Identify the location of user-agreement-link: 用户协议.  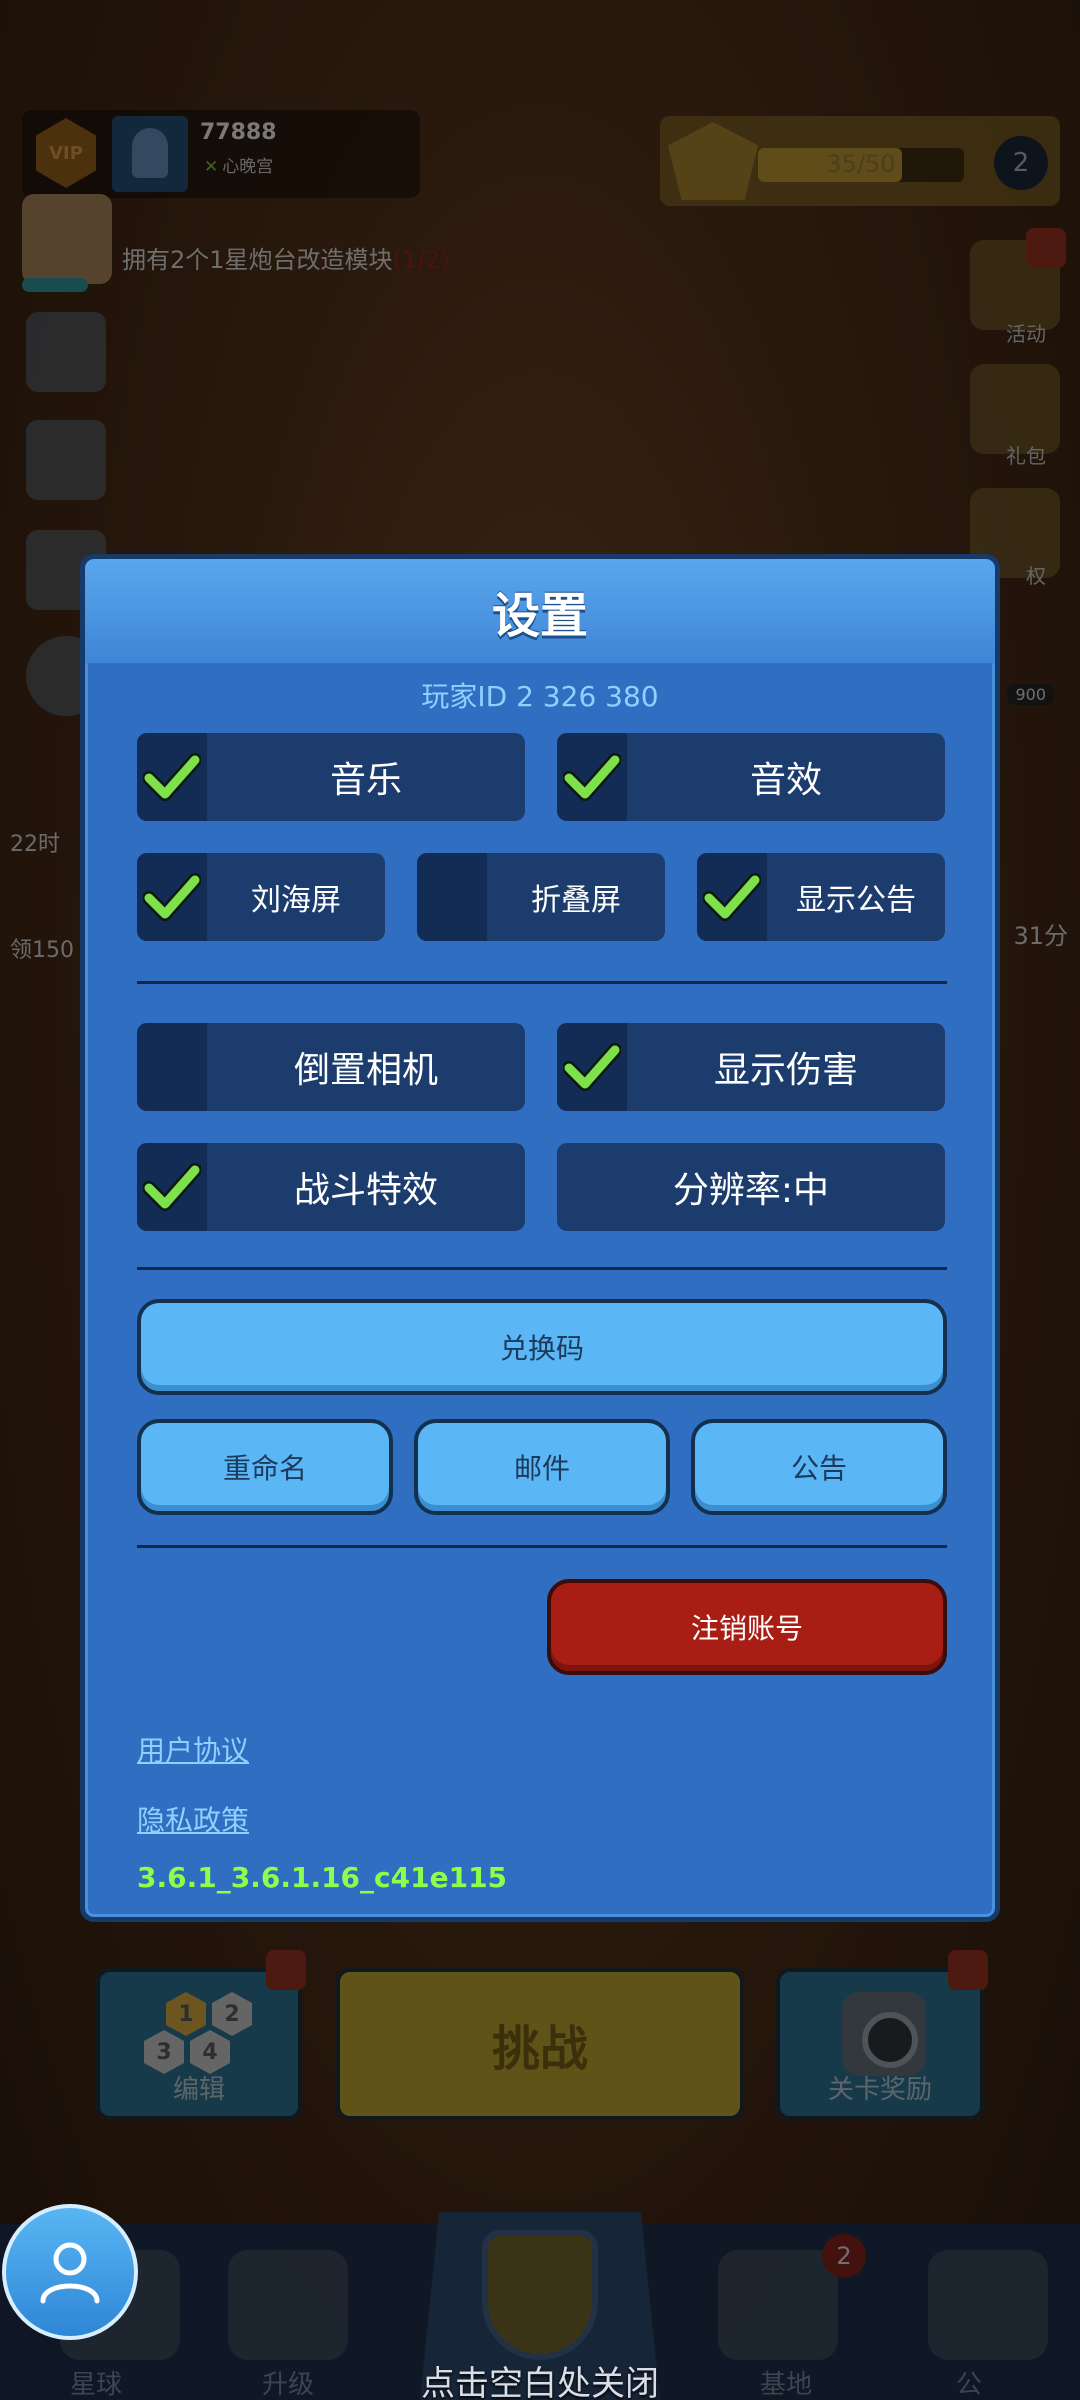
(193, 1749).